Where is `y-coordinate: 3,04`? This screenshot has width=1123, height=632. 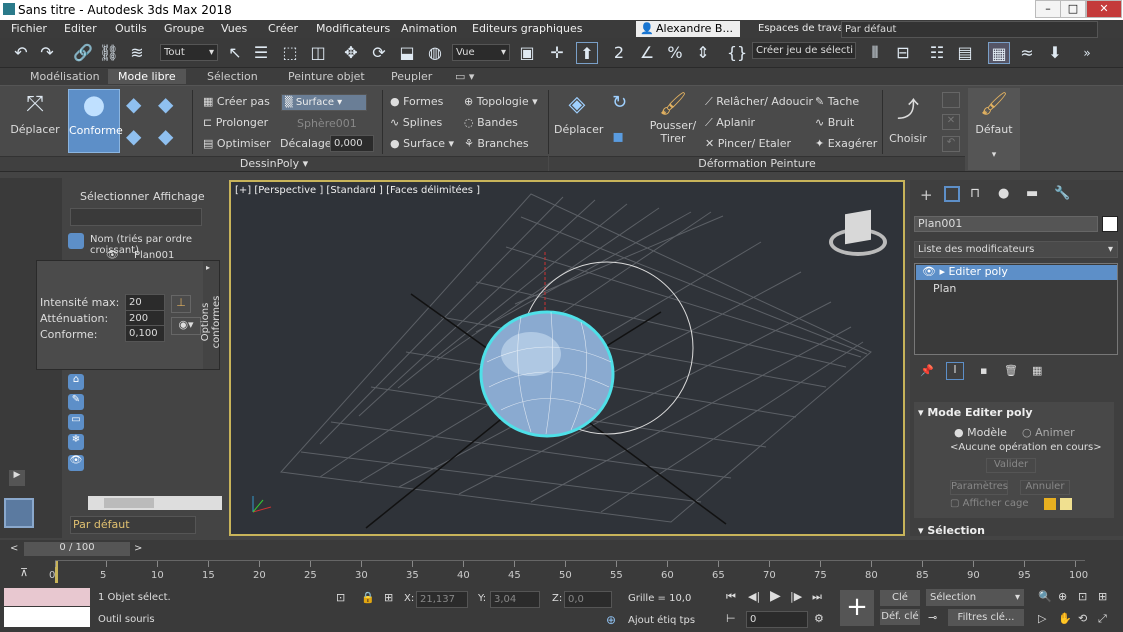 y-coordinate: 3,04 is located at coordinates (515, 599).